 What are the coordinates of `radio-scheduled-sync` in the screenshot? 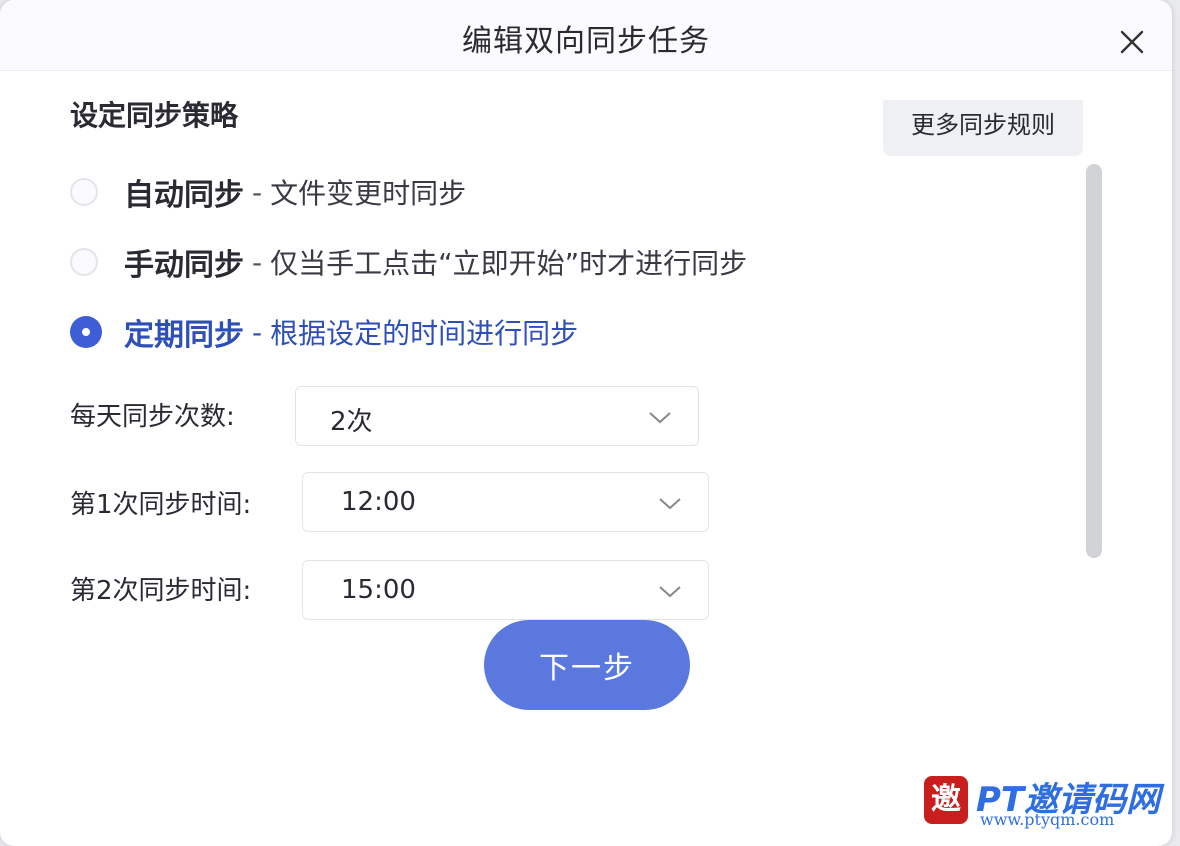 It's located at (86, 332).